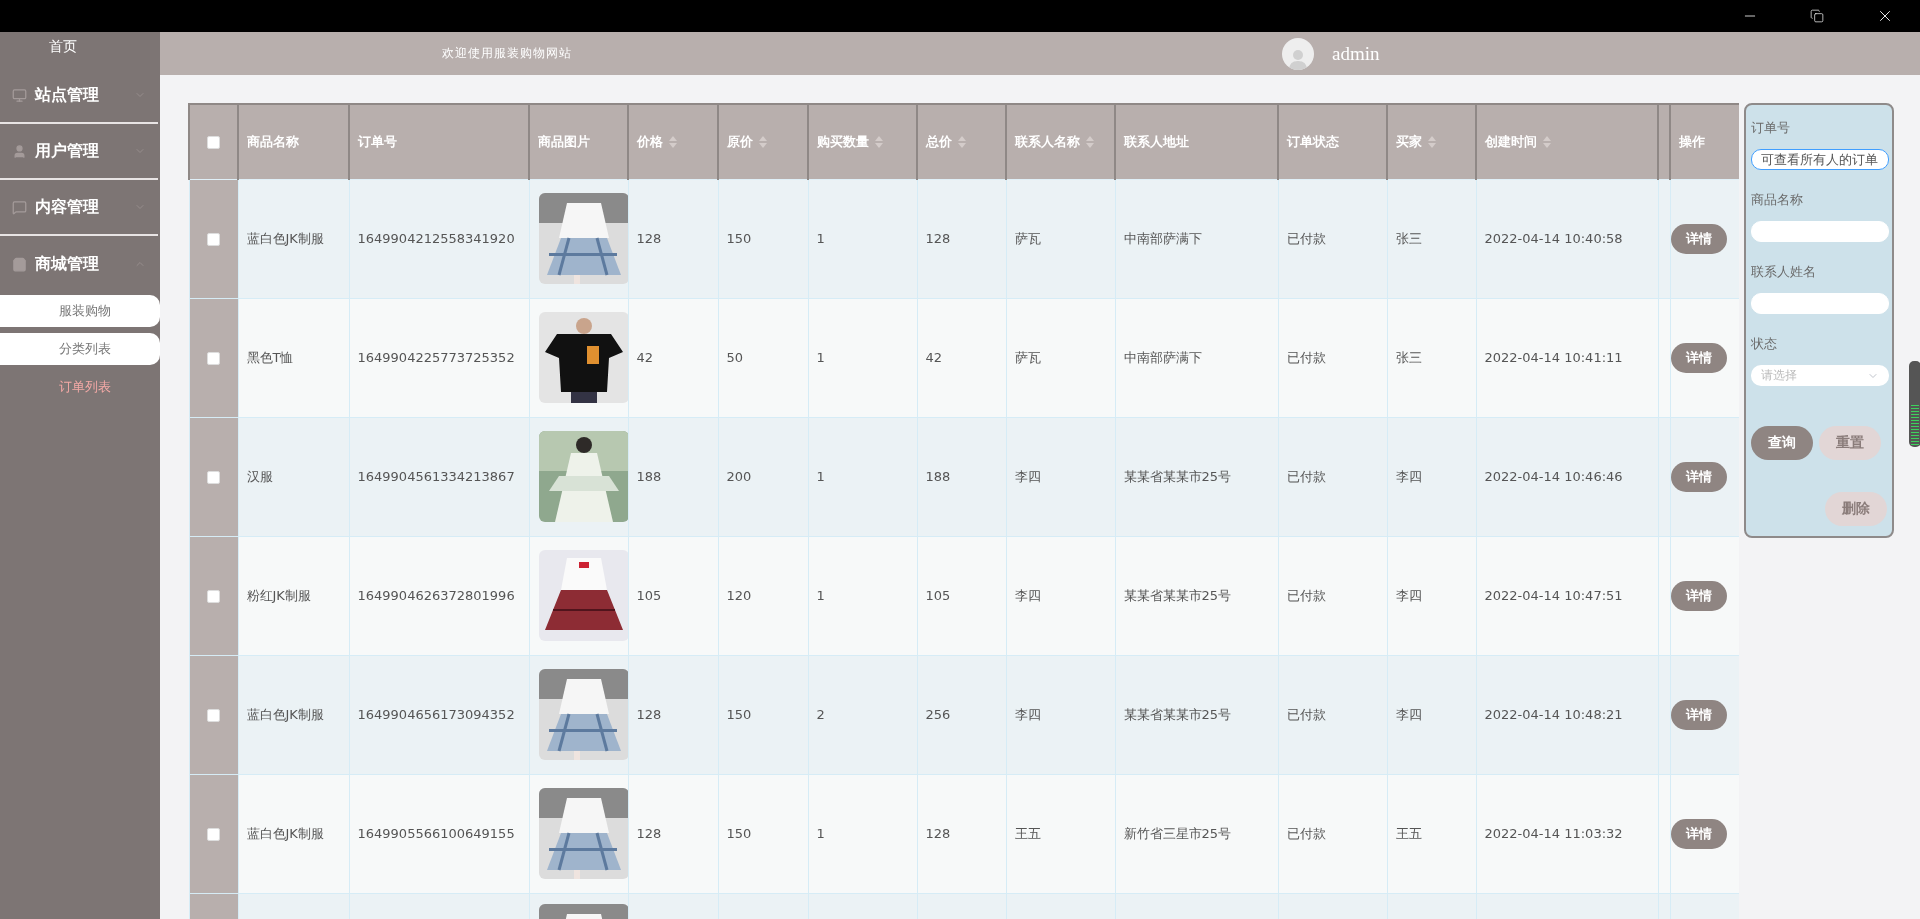 Image resolution: width=1920 pixels, height=919 pixels. What do you see at coordinates (862, 714) in the screenshot?
I see `table-cell: 2` at bounding box center [862, 714].